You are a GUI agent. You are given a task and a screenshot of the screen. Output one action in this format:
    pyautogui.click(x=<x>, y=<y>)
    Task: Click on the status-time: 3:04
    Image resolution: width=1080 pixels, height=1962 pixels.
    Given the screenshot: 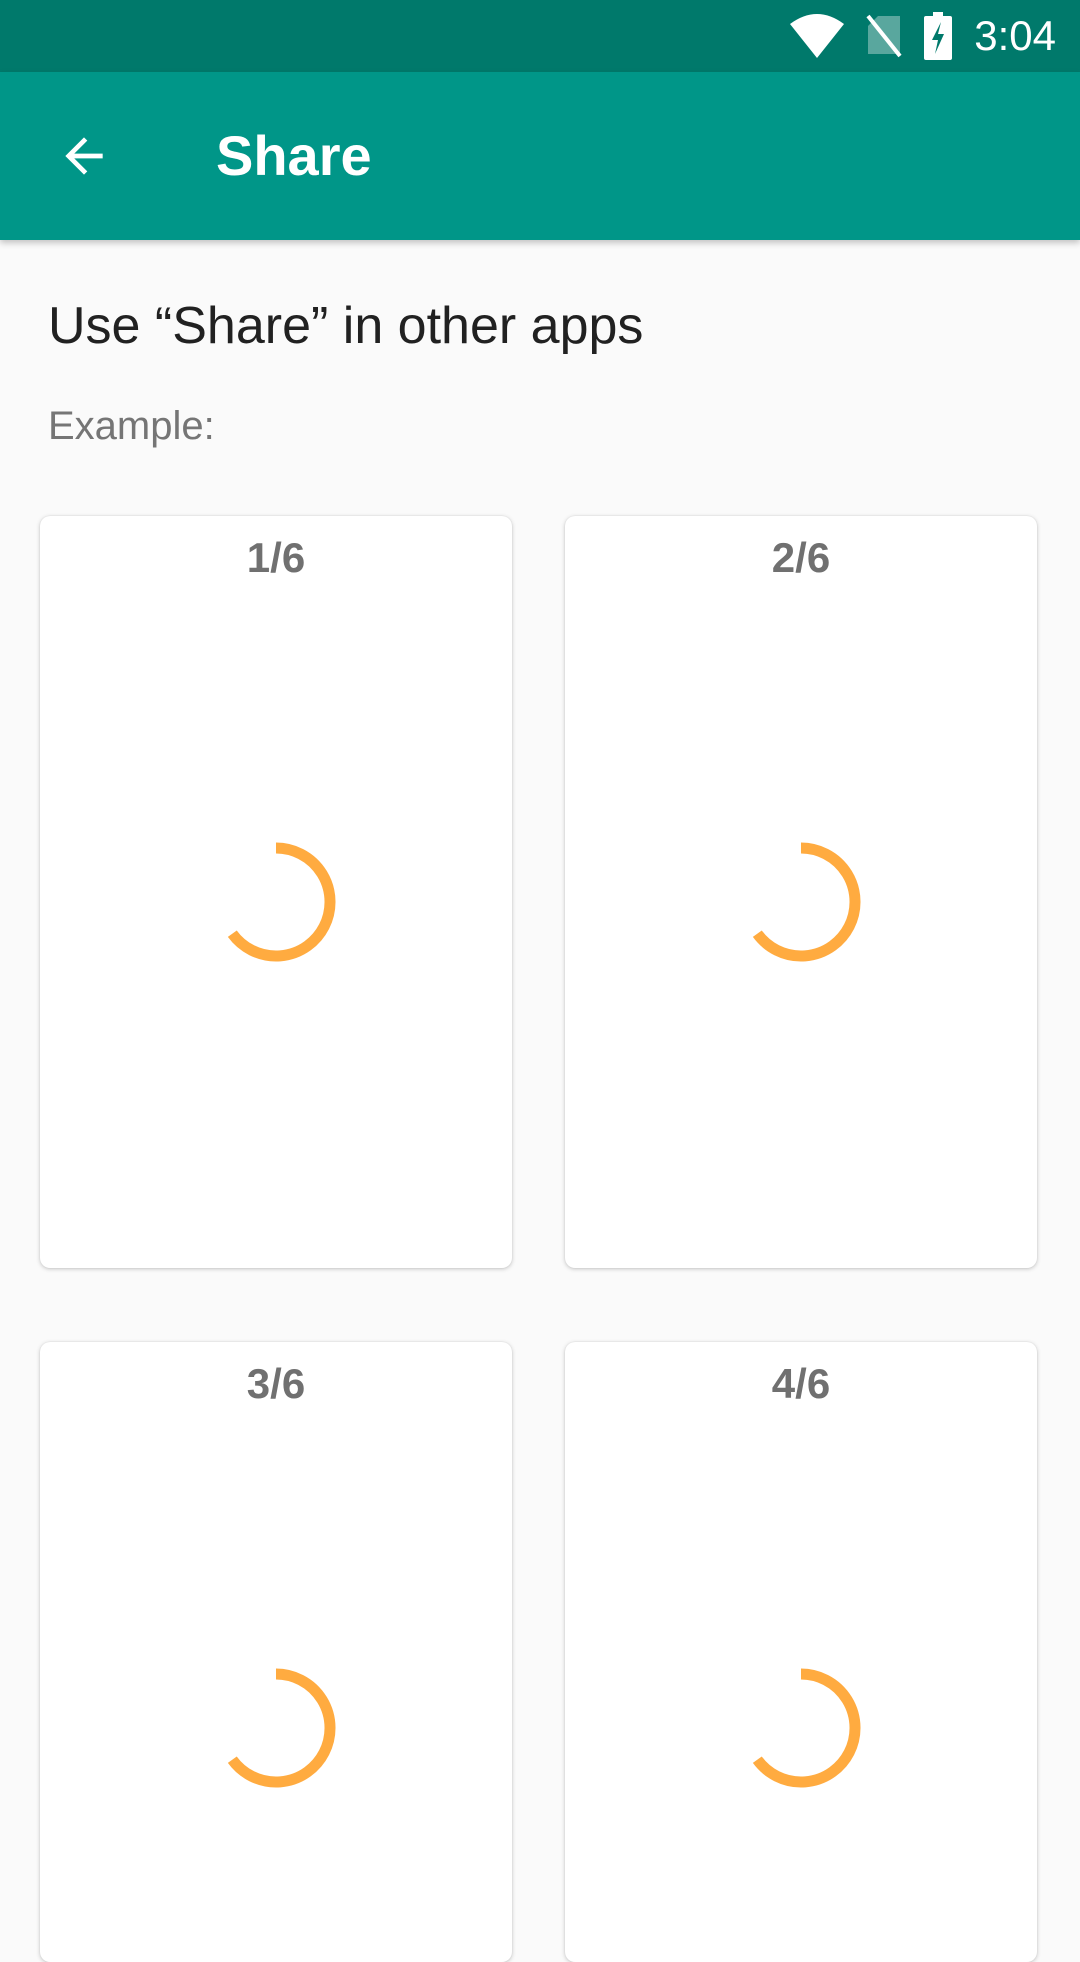 What is the action you would take?
    pyautogui.click(x=1015, y=35)
    